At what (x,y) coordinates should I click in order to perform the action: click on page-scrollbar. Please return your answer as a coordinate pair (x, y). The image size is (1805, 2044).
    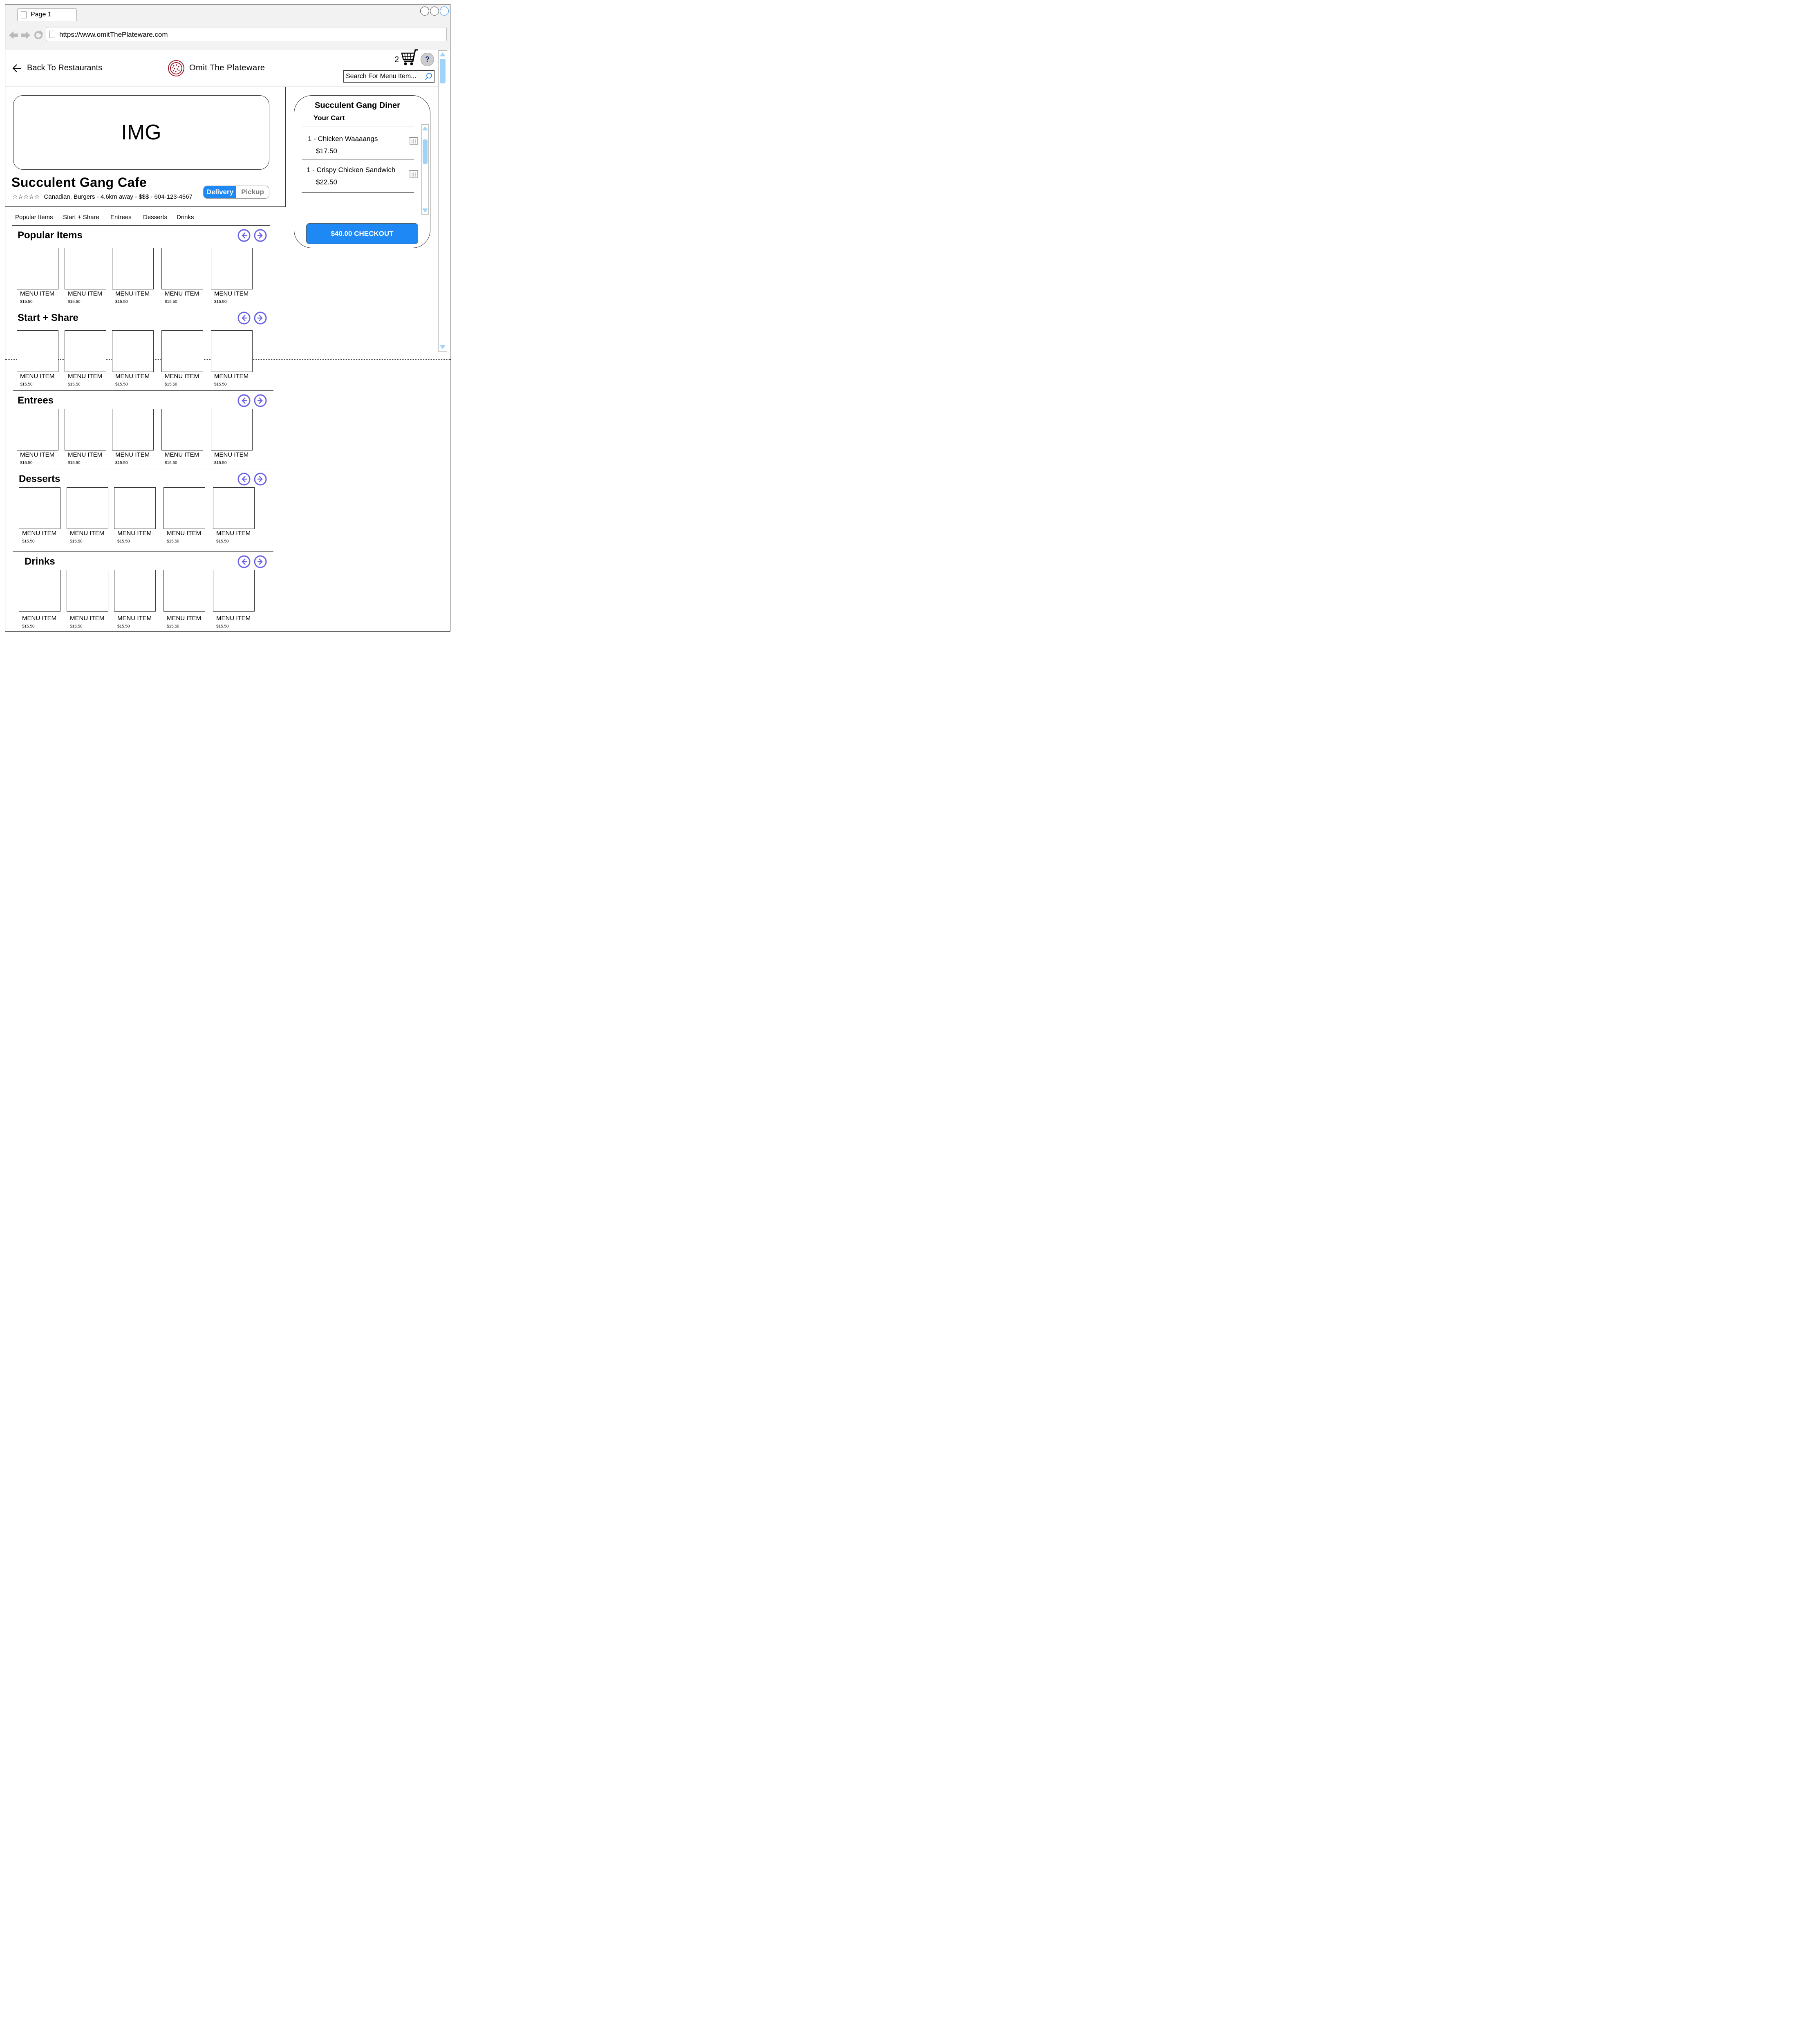
    Looking at the image, I should click on (442, 201).